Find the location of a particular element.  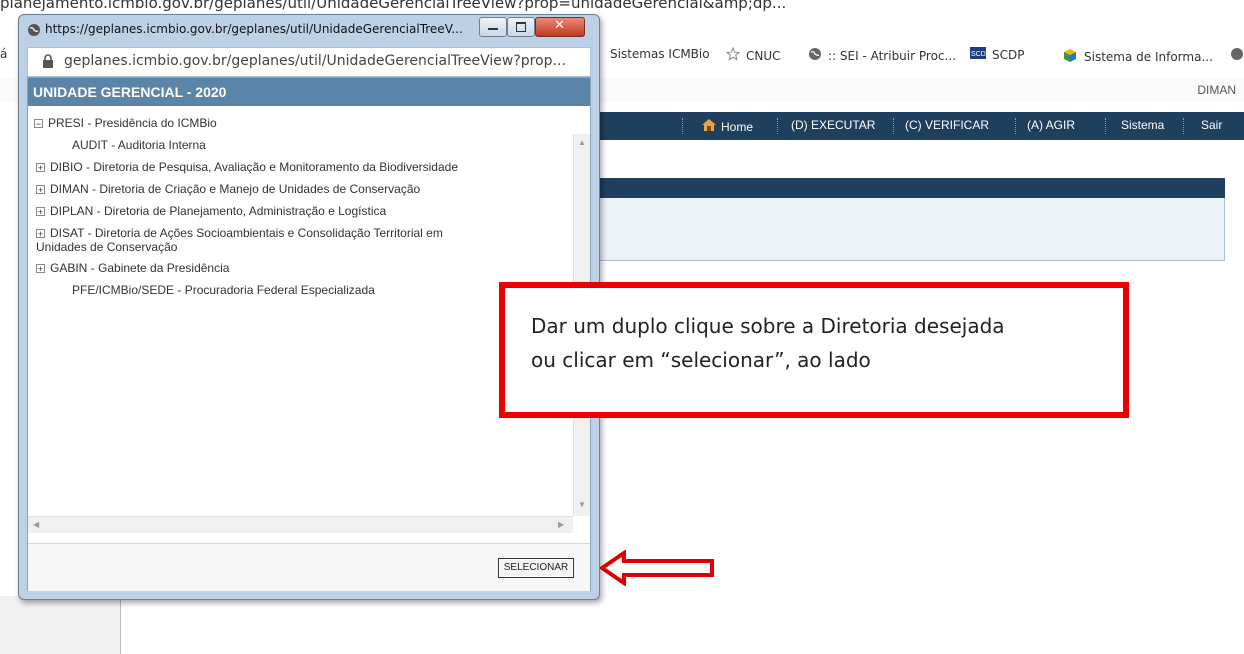

nav-executar: (D) EXECUTAR is located at coordinates (833, 125).